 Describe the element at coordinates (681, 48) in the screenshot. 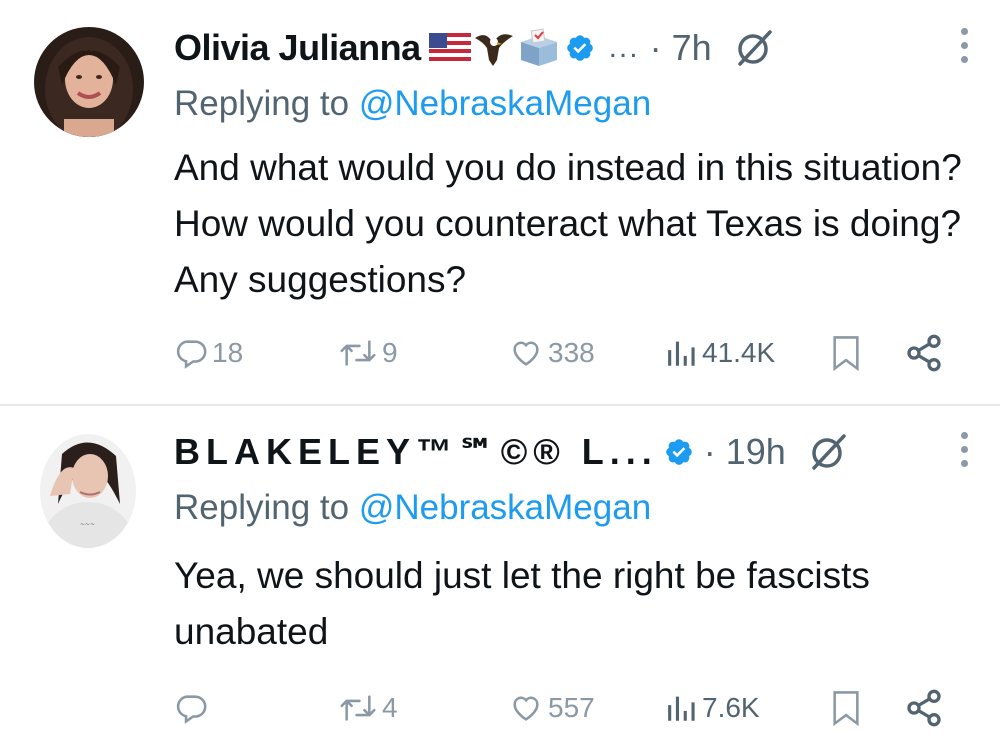

I see `timestamp: · 7h` at that location.